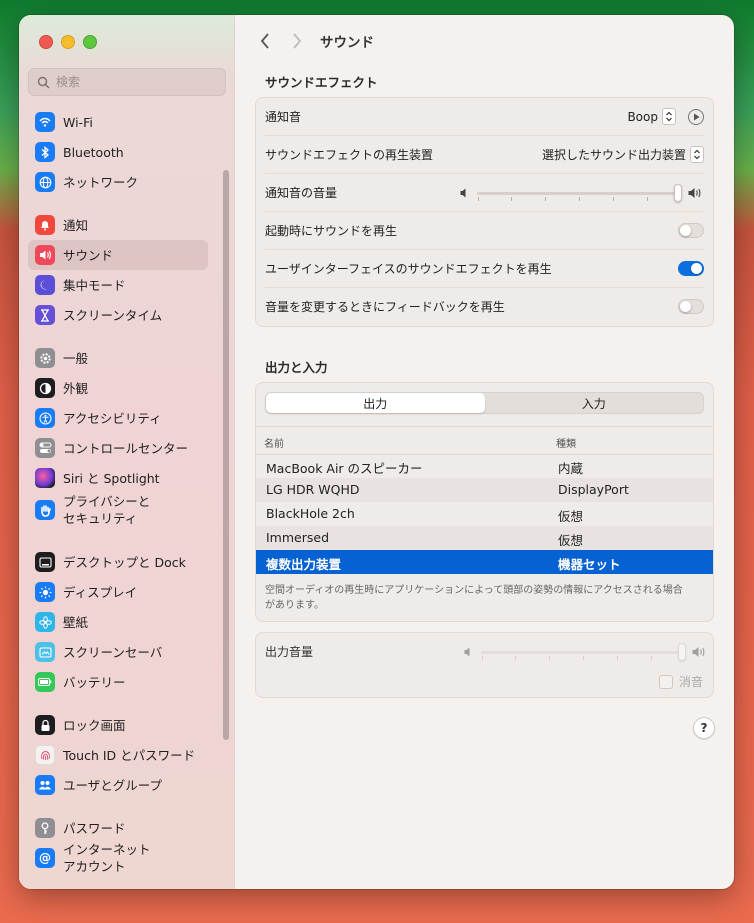 This screenshot has width=754, height=923. What do you see at coordinates (283, 117) in the screenshot?
I see `alert-sound-label: 通知音` at bounding box center [283, 117].